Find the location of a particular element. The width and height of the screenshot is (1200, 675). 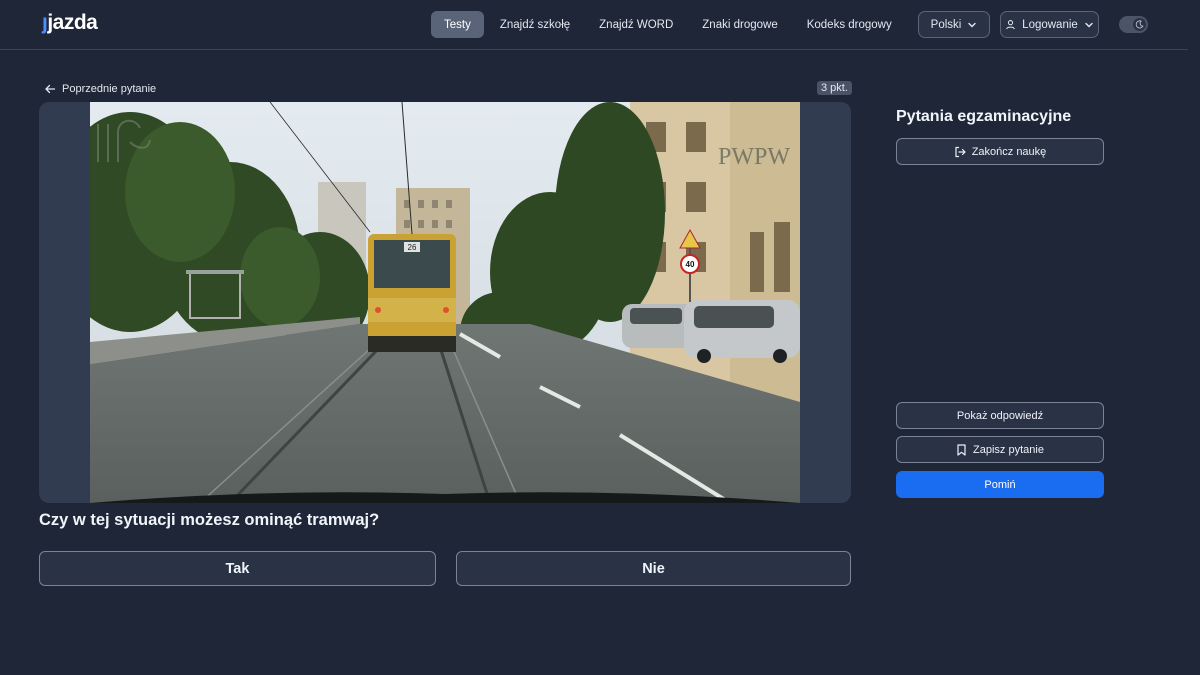

show-answer-button: Pokaż odpowiedź is located at coordinates (1000, 415).